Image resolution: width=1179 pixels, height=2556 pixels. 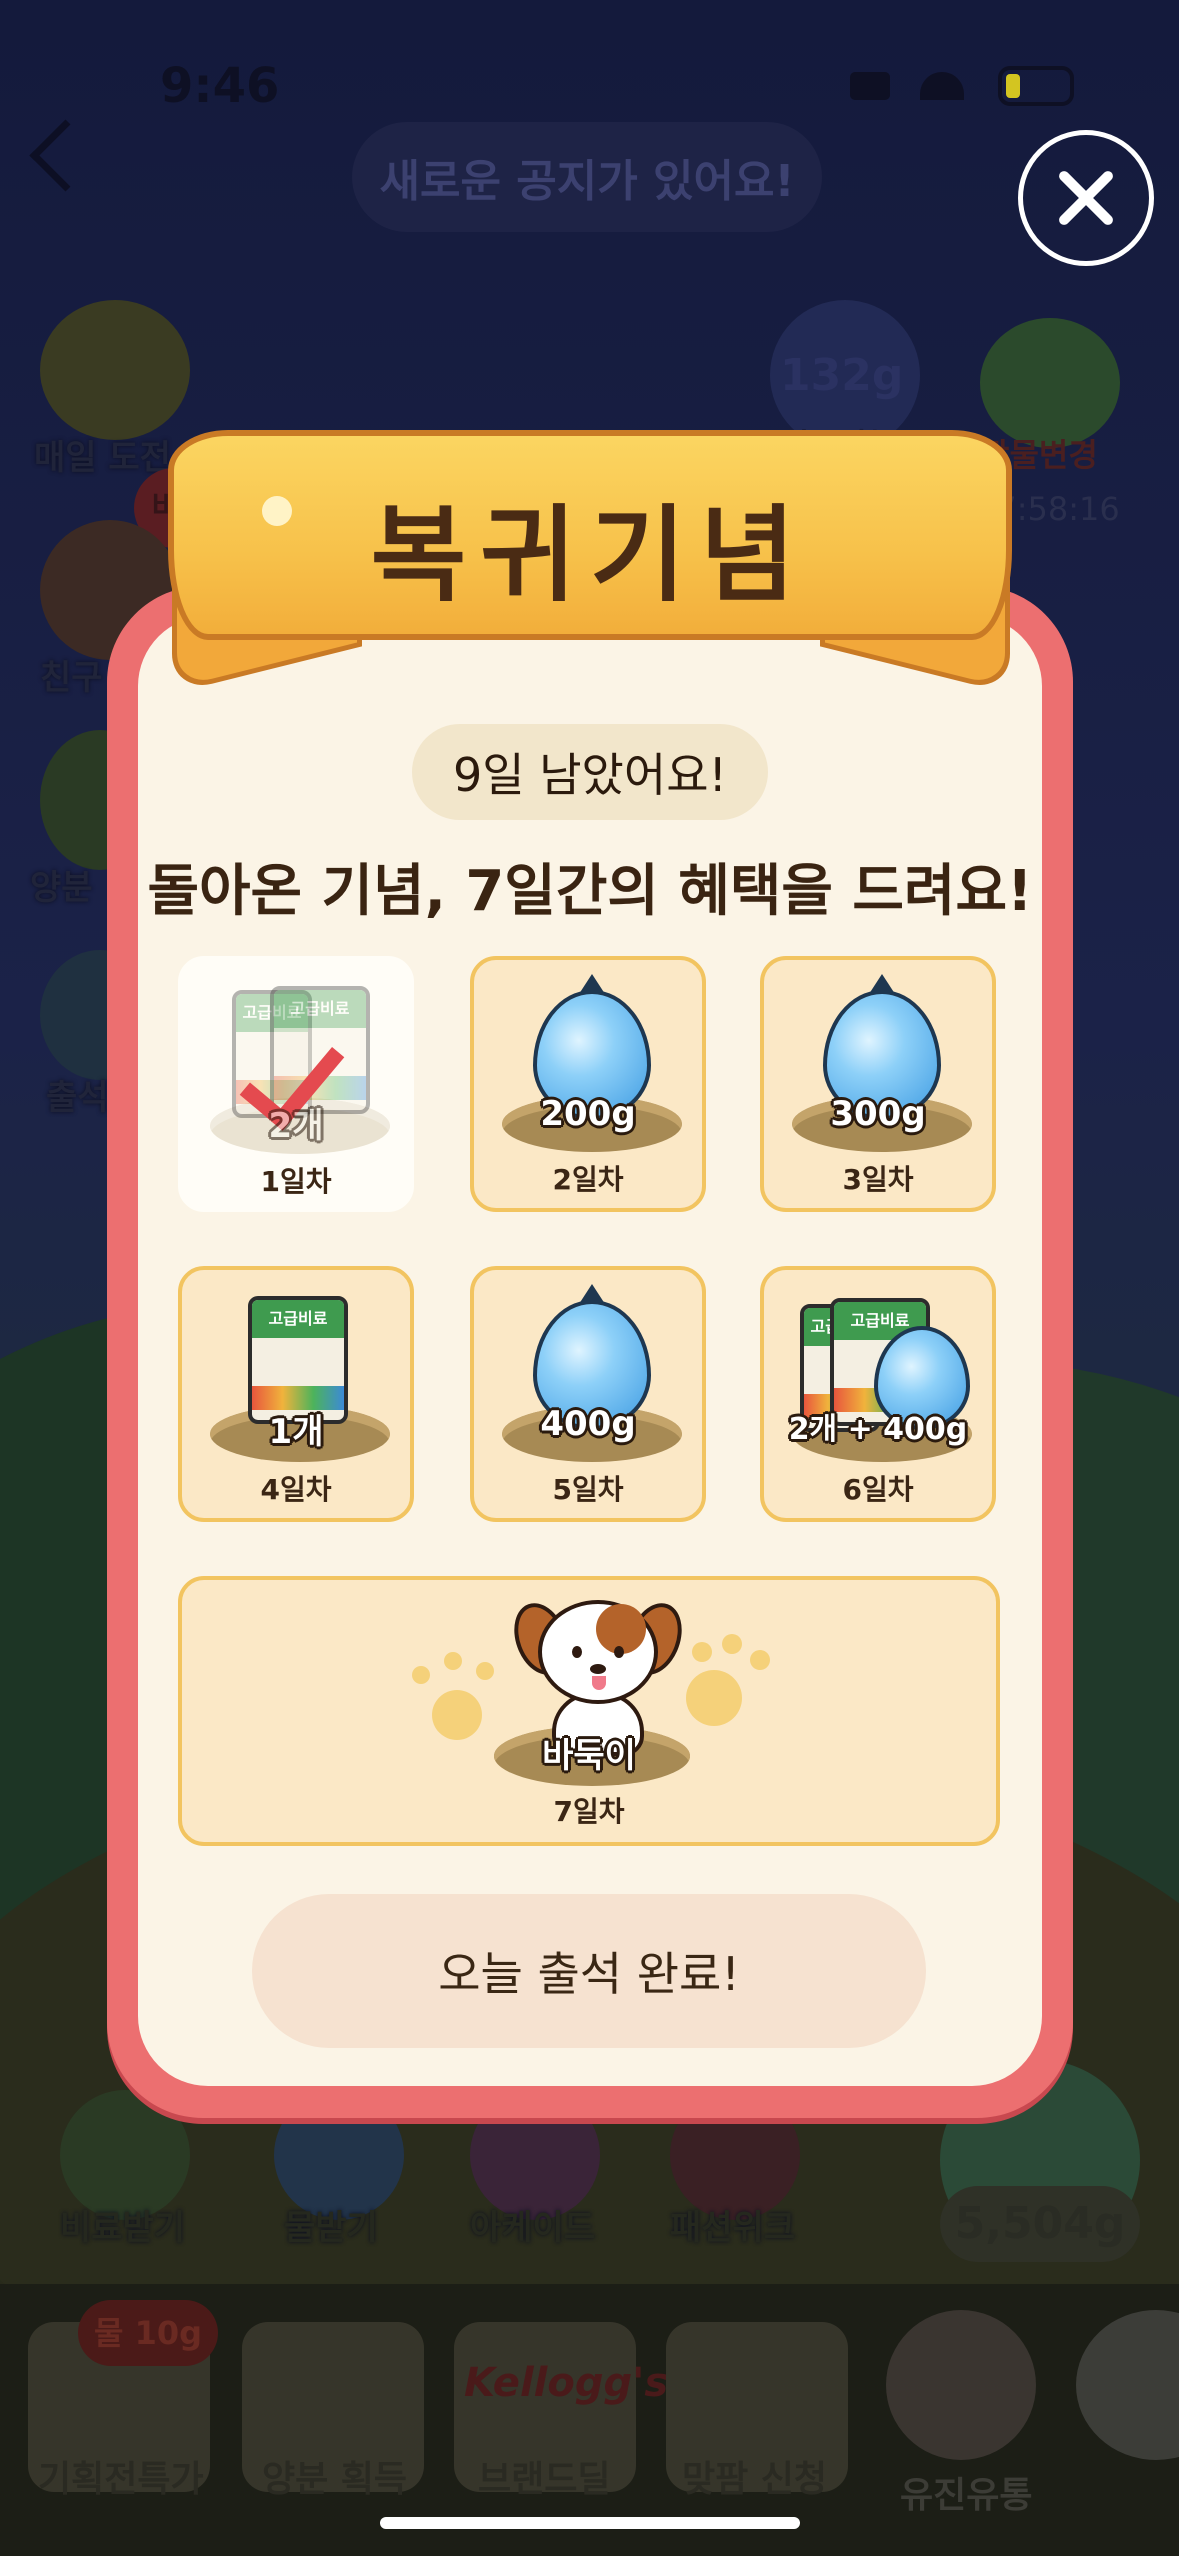 I want to click on battery-icon, so click(x=1036, y=86).